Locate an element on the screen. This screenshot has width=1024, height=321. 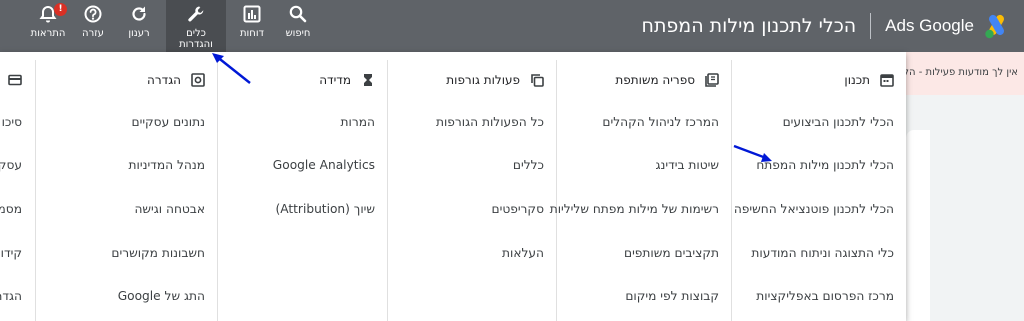
page-title: הכלי לתכנון מילות המפתח is located at coordinates (749, 26).